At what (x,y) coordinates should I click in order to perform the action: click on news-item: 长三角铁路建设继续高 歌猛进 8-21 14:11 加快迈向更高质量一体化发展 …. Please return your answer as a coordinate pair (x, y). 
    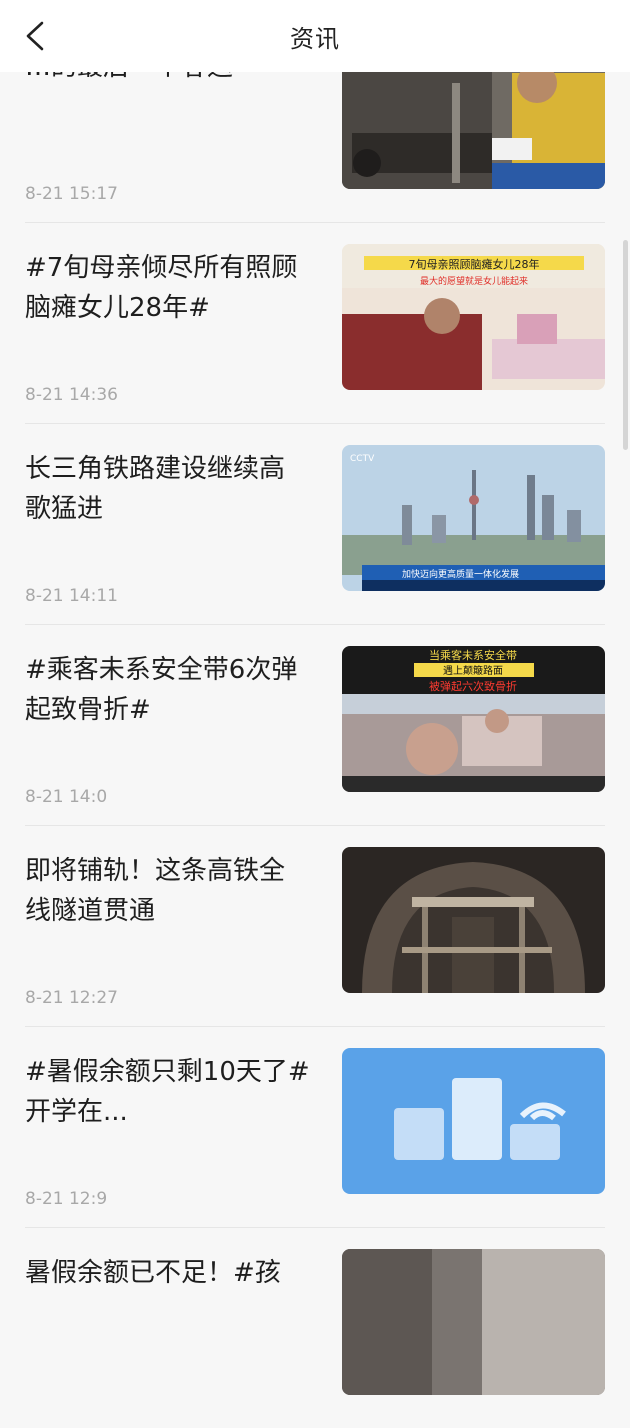
    Looking at the image, I should click on (315, 524).